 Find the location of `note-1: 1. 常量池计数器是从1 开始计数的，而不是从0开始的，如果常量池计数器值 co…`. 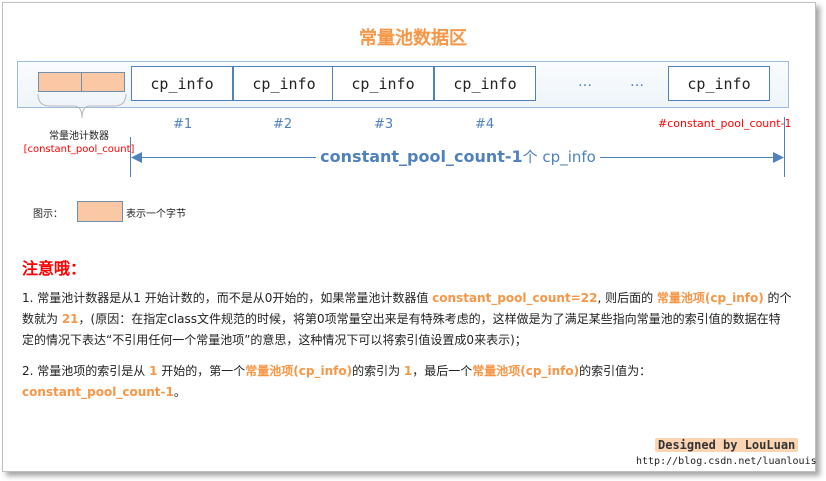

note-1: 1. 常量池计数器是从1 开始计数的，而不是从0开始的，如果常量池计数器值 co… is located at coordinates (407, 319).